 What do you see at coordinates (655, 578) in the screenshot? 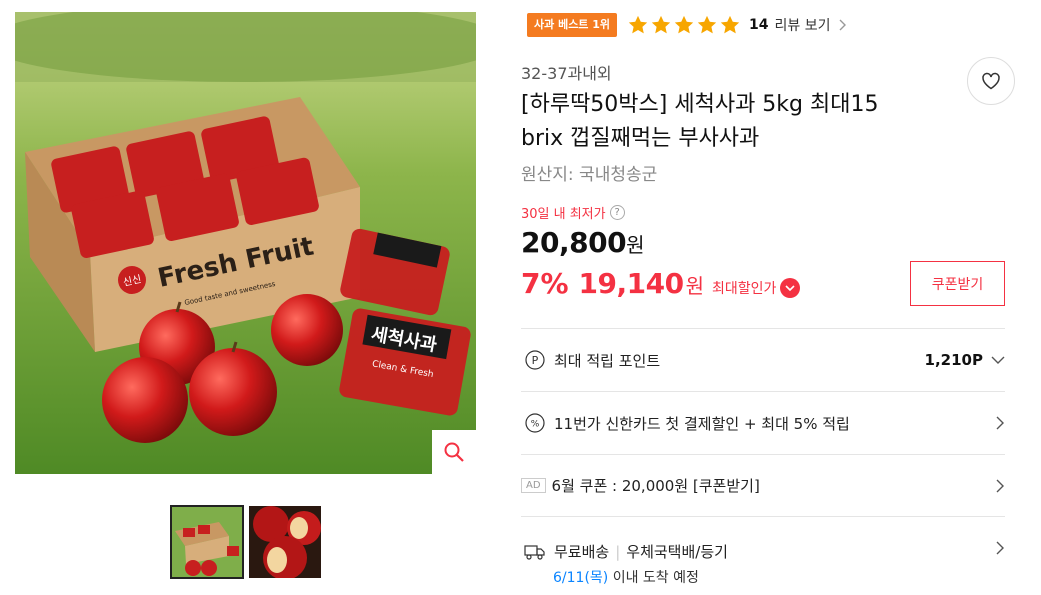
I see `delivery-suffix: 이내 도착 예정` at bounding box center [655, 578].